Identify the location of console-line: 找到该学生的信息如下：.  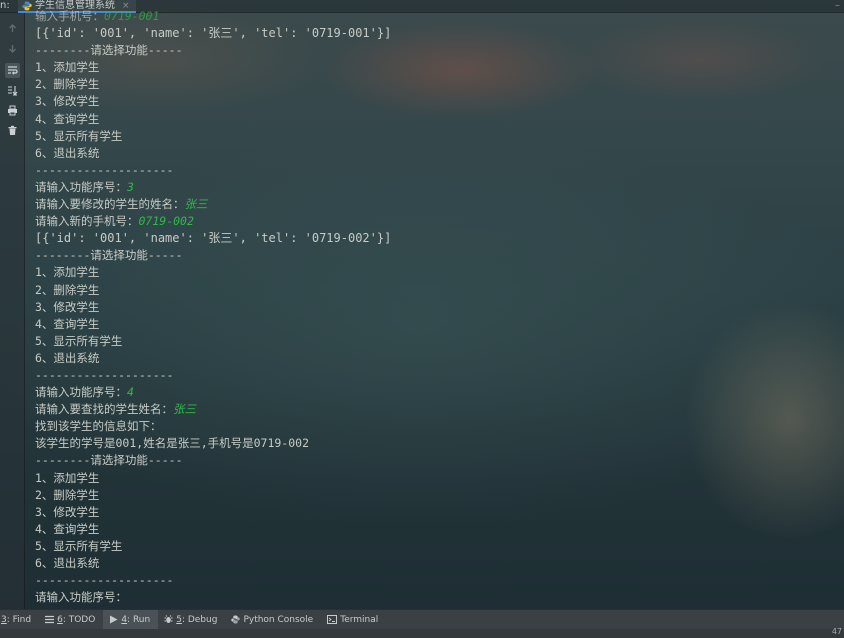
(437, 426).